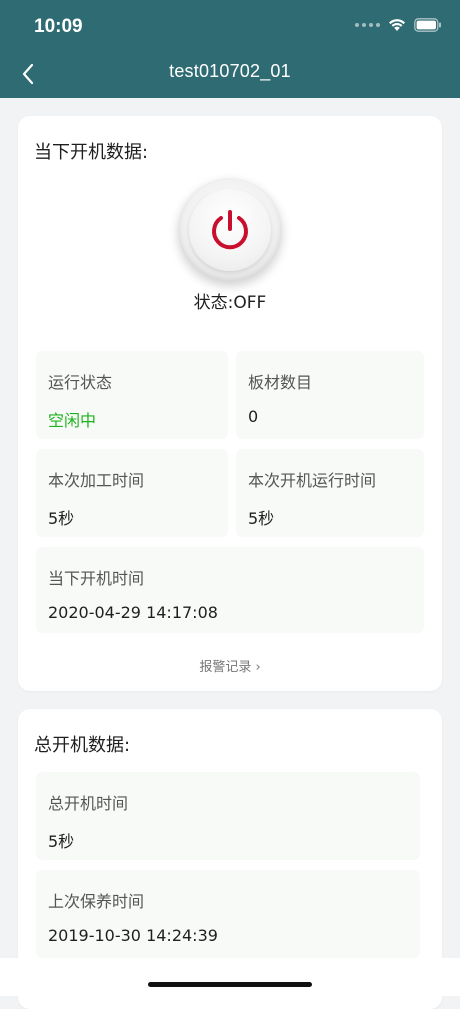  I want to click on cell-boot-time: 当下开机时间 2020-04-29 14:17:08, so click(230, 590).